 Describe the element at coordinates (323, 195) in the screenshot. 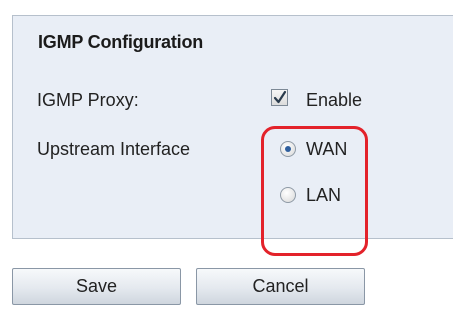

I see `upstream-lan-label: LAN` at that location.